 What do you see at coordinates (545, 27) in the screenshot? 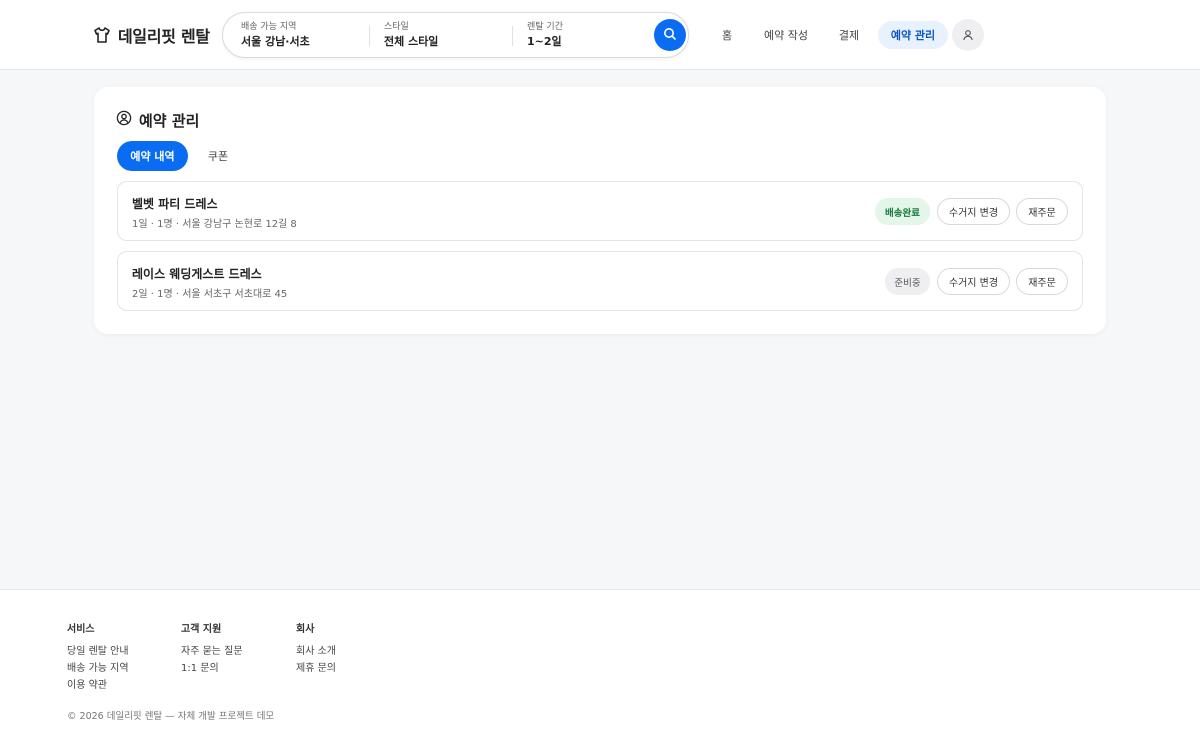
I see `period-label: 렌탈 기간` at bounding box center [545, 27].